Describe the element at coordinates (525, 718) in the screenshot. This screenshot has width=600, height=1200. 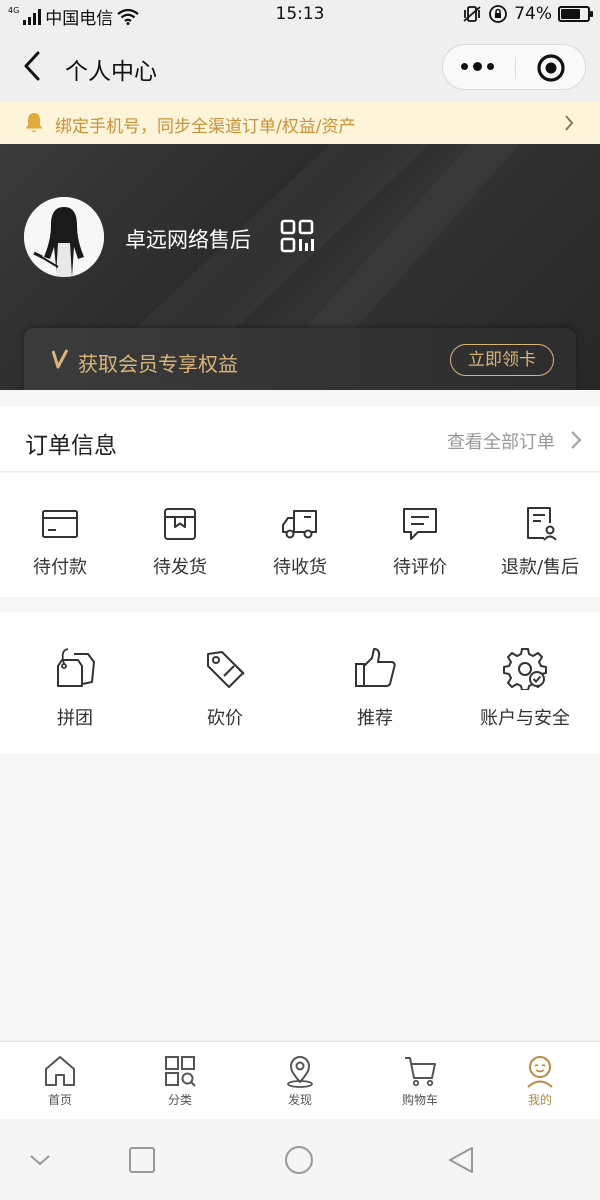
I see `tool-label: 账户与安全` at that location.